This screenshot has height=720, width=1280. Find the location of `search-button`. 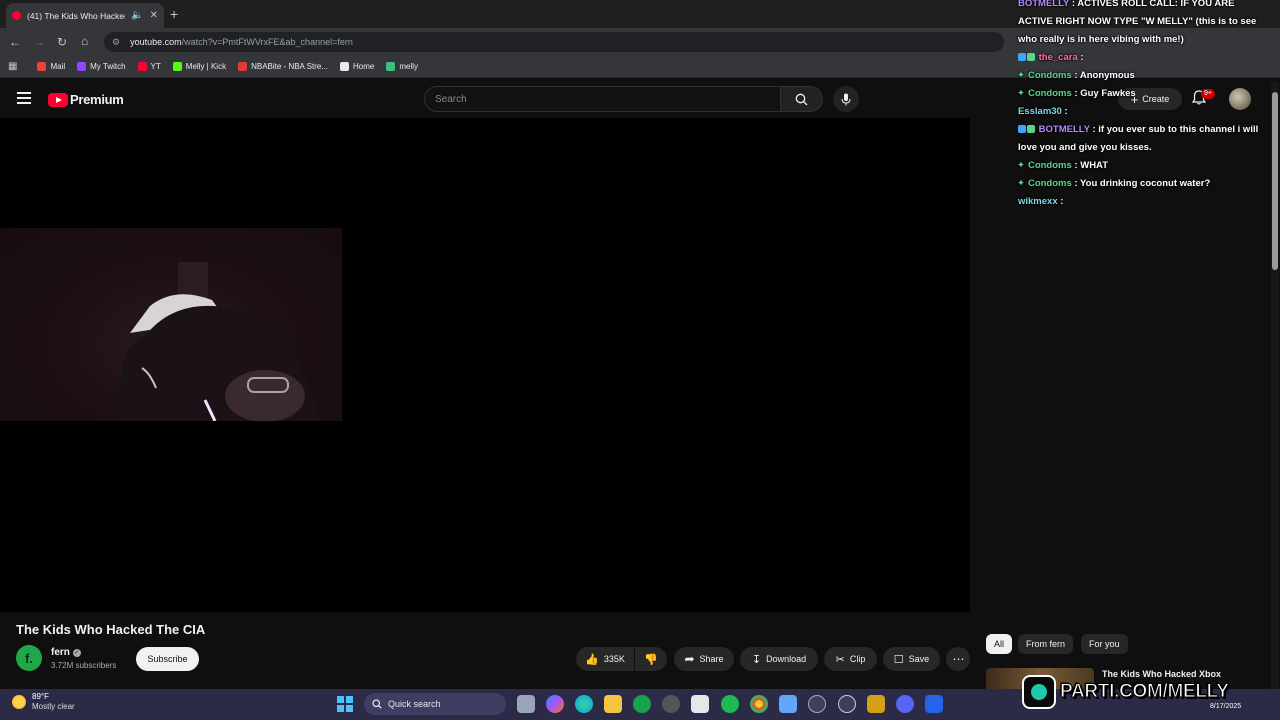

search-button is located at coordinates (802, 99).